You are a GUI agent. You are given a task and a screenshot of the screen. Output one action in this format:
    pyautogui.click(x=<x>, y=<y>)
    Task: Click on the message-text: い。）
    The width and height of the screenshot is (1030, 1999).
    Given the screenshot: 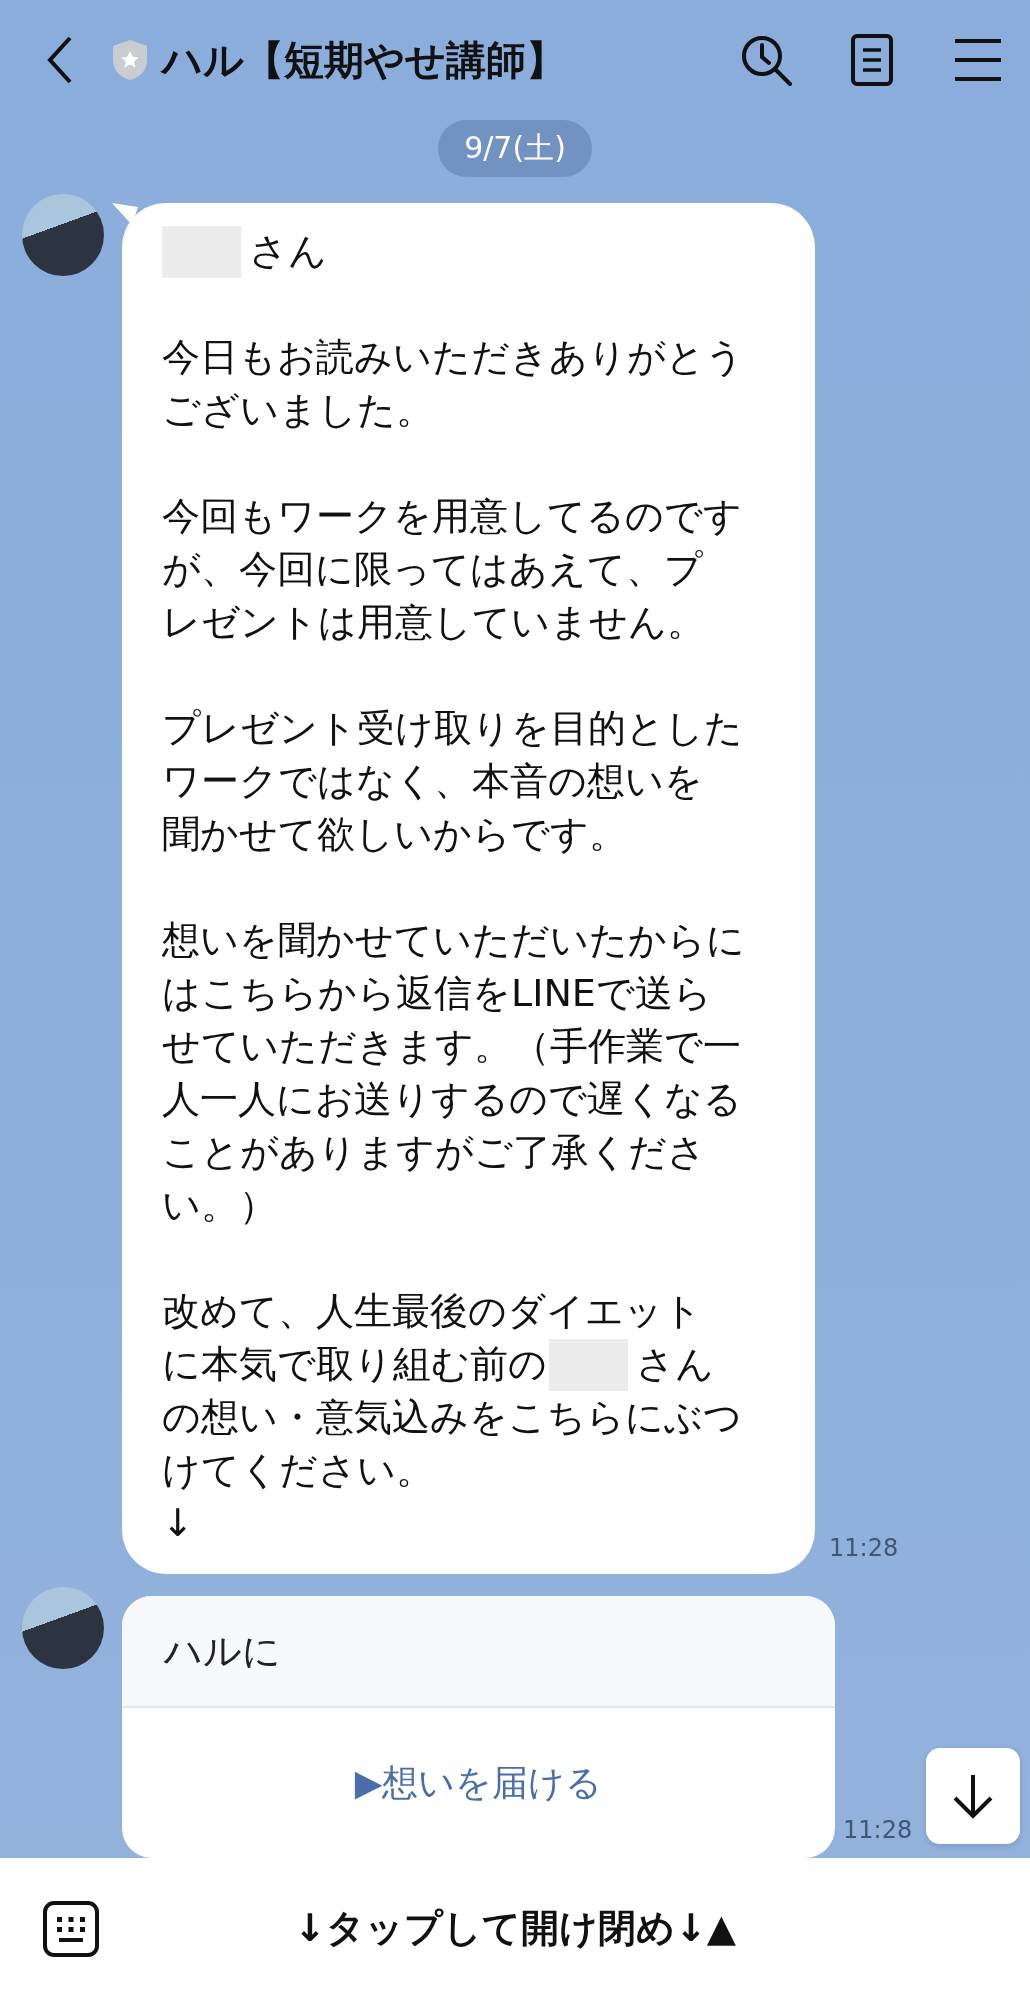 What is the action you would take?
    pyautogui.click(x=219, y=1205)
    